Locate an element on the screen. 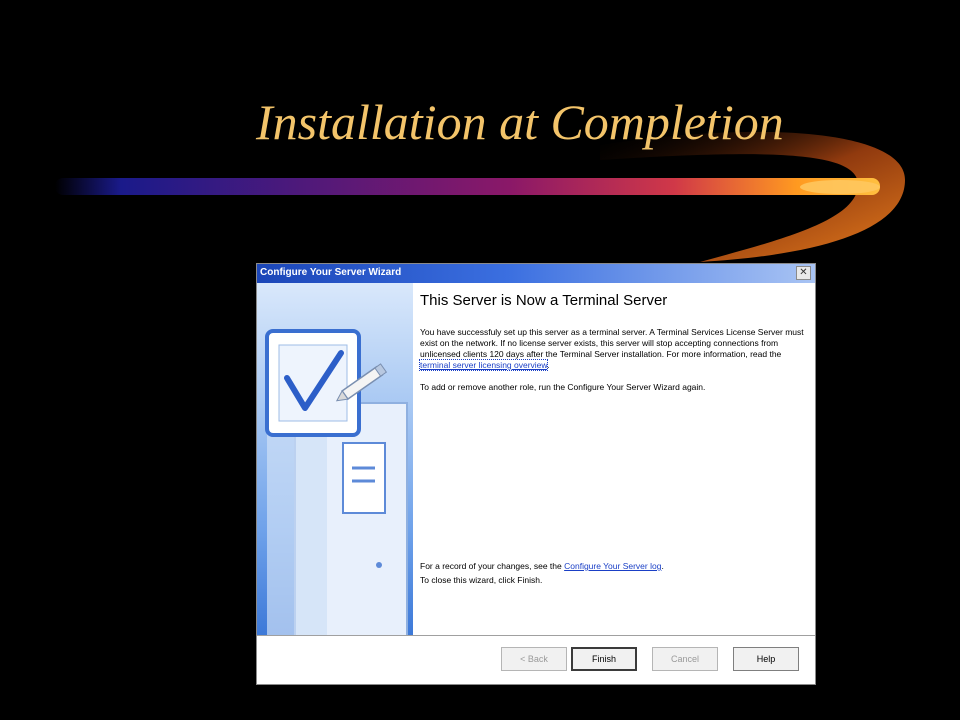  wizard-heading: This Server is Now a Terminal Server is located at coordinates (544, 300).